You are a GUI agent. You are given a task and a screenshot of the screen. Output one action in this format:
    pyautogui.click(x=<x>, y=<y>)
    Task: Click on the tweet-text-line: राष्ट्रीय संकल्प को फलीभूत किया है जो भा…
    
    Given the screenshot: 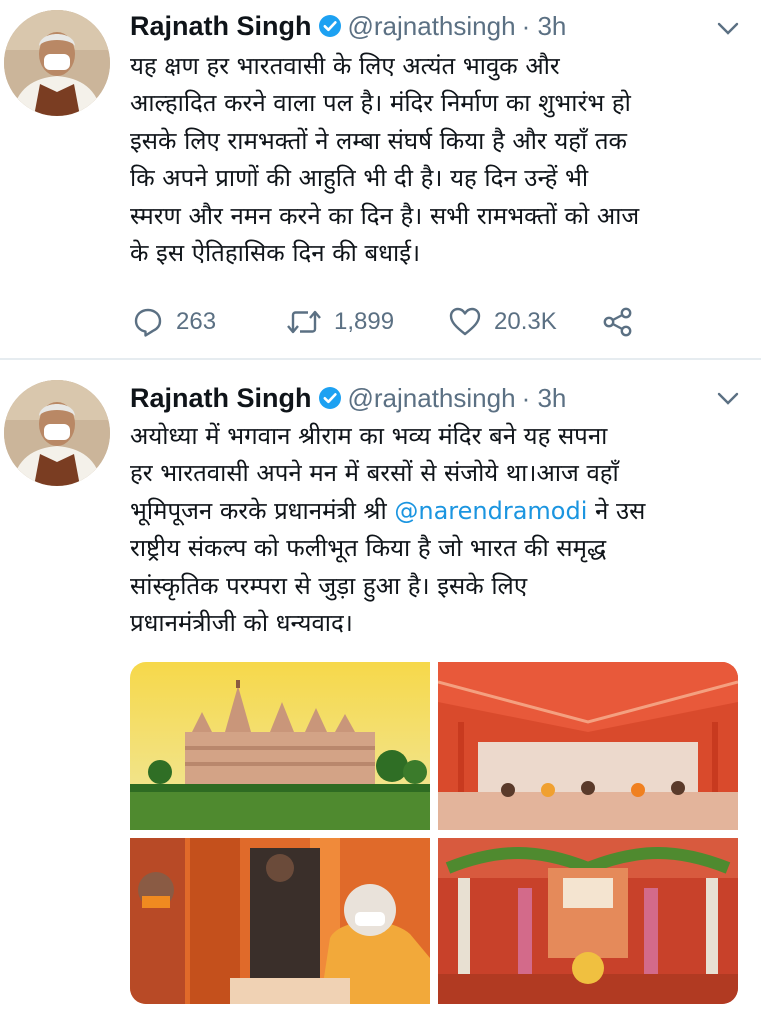 What is the action you would take?
    pyautogui.click(x=368, y=548)
    